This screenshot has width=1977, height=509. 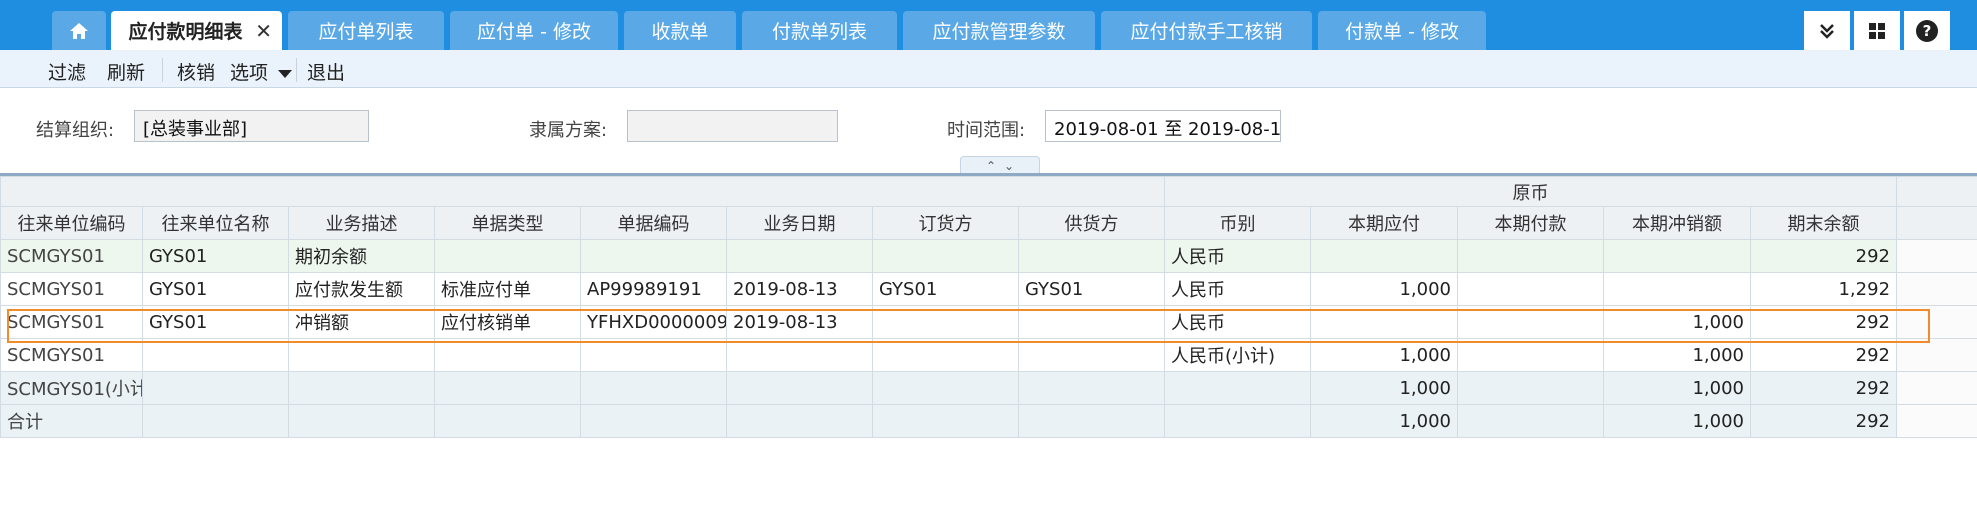 What do you see at coordinates (1384, 223) in the screenshot?
I see `col-header: 本期应付` at bounding box center [1384, 223].